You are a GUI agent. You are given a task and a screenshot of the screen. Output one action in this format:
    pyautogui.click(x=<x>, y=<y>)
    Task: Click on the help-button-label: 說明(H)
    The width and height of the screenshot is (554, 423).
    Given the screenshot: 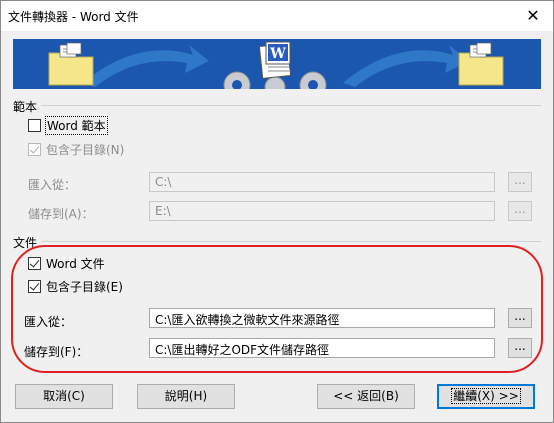 What is the action you would take?
    pyautogui.click(x=186, y=396)
    